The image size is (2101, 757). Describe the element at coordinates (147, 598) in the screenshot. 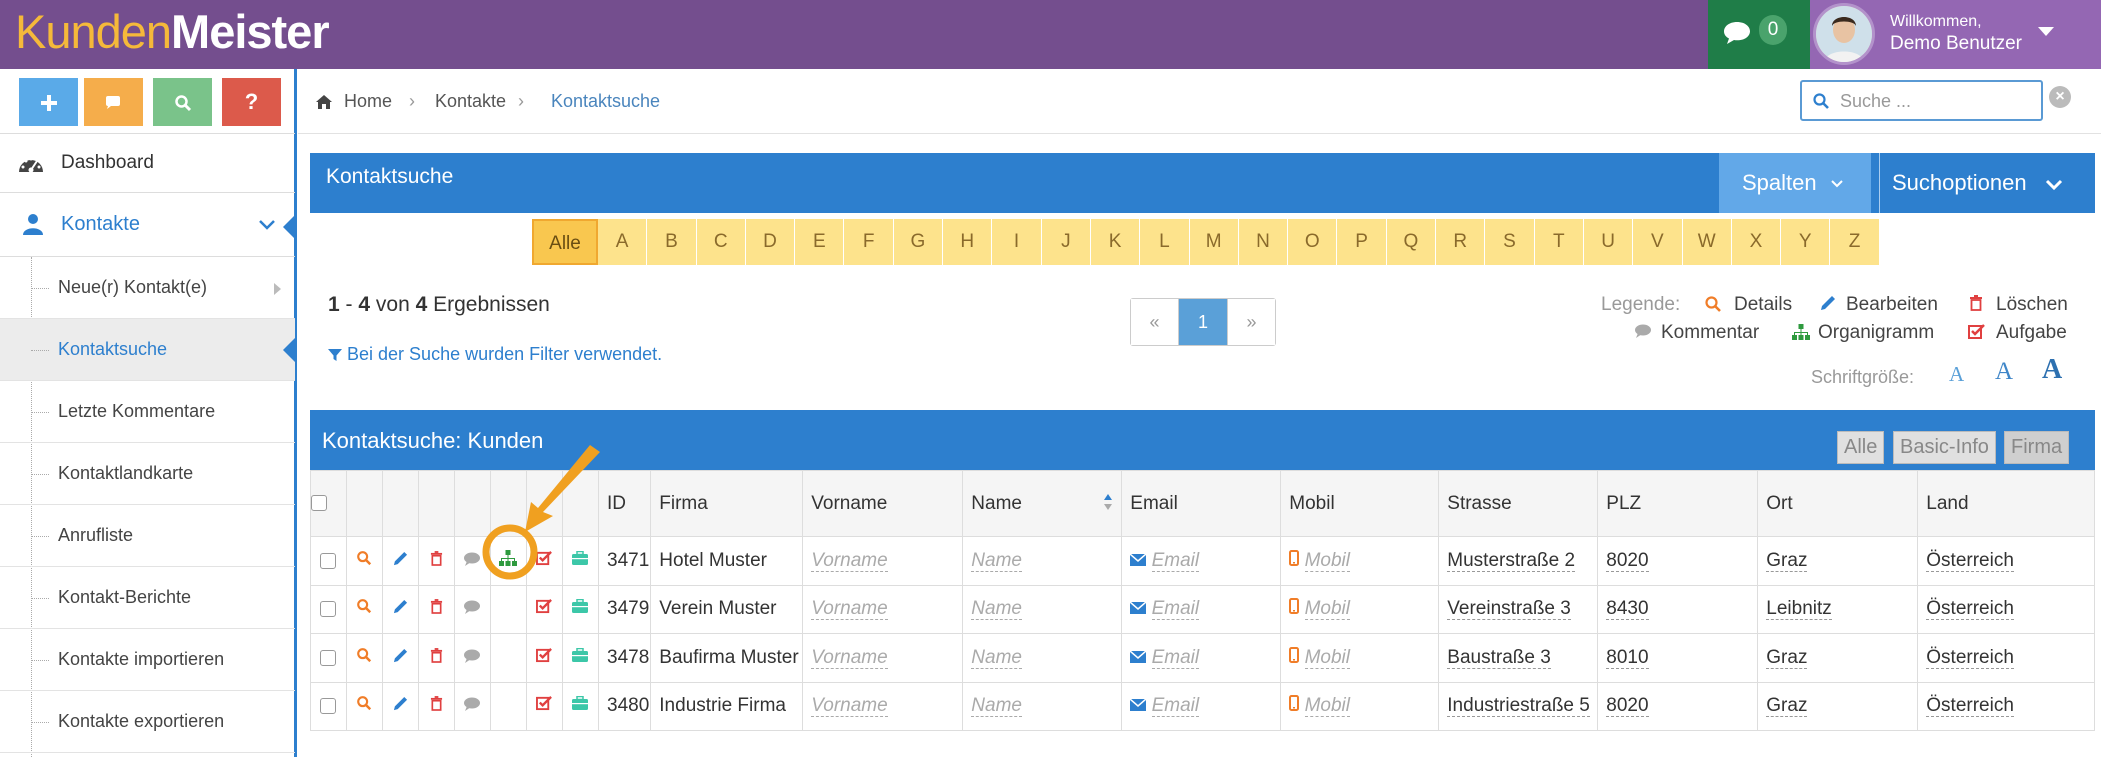

I see `sidebar-item-kontakt-berichte: Kontakt-Berichte` at that location.